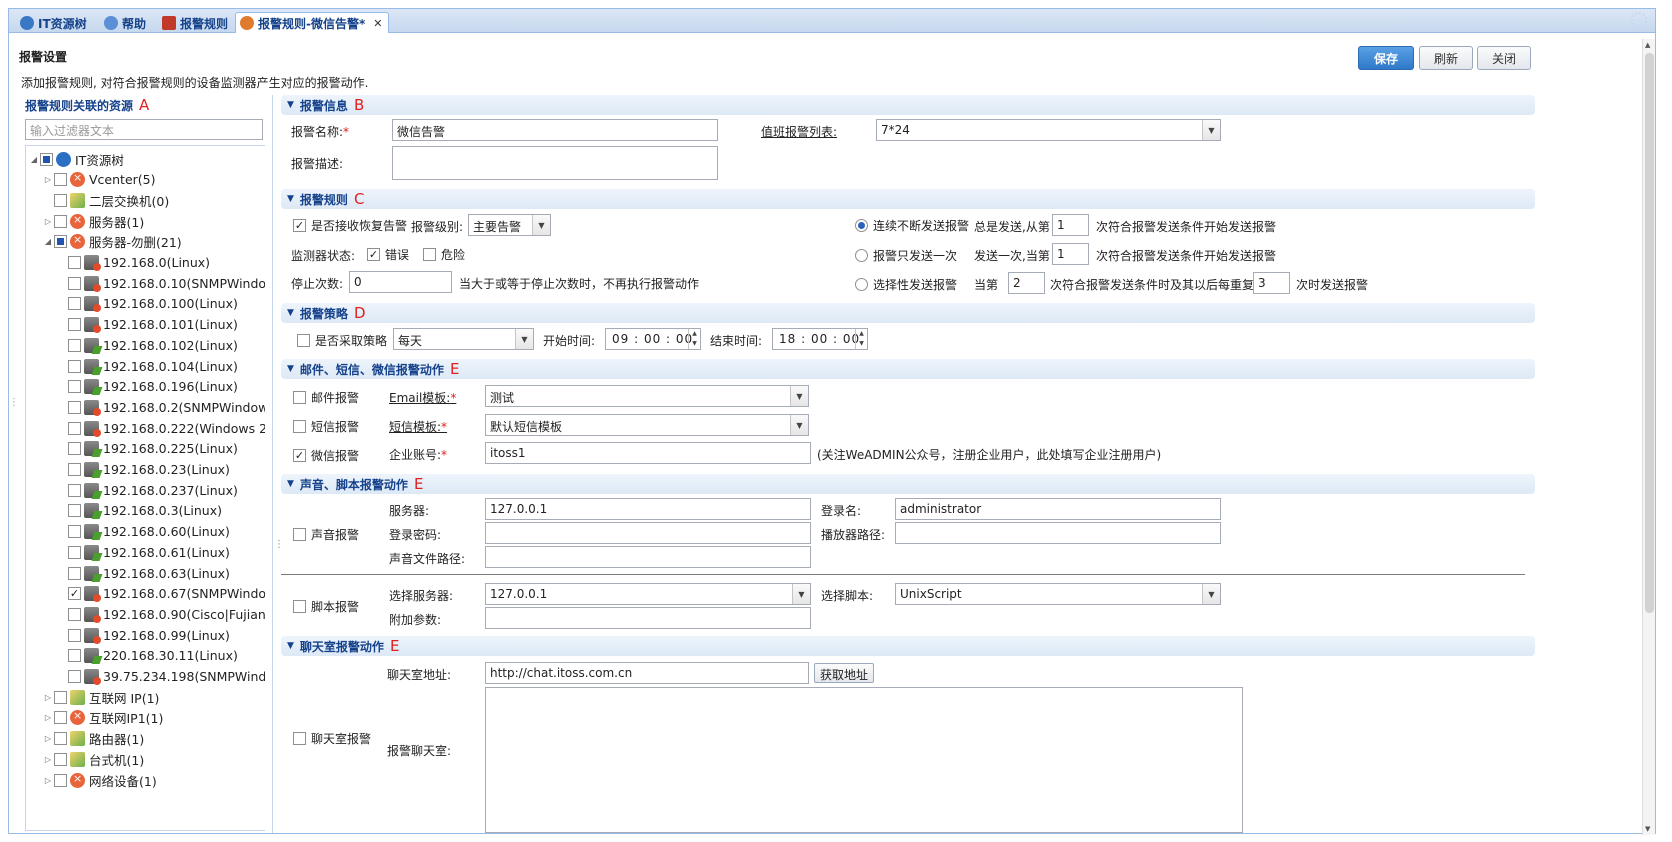  What do you see at coordinates (143, 573) in the screenshot?
I see `tree-node: 192.168.0.63(Linux)` at bounding box center [143, 573].